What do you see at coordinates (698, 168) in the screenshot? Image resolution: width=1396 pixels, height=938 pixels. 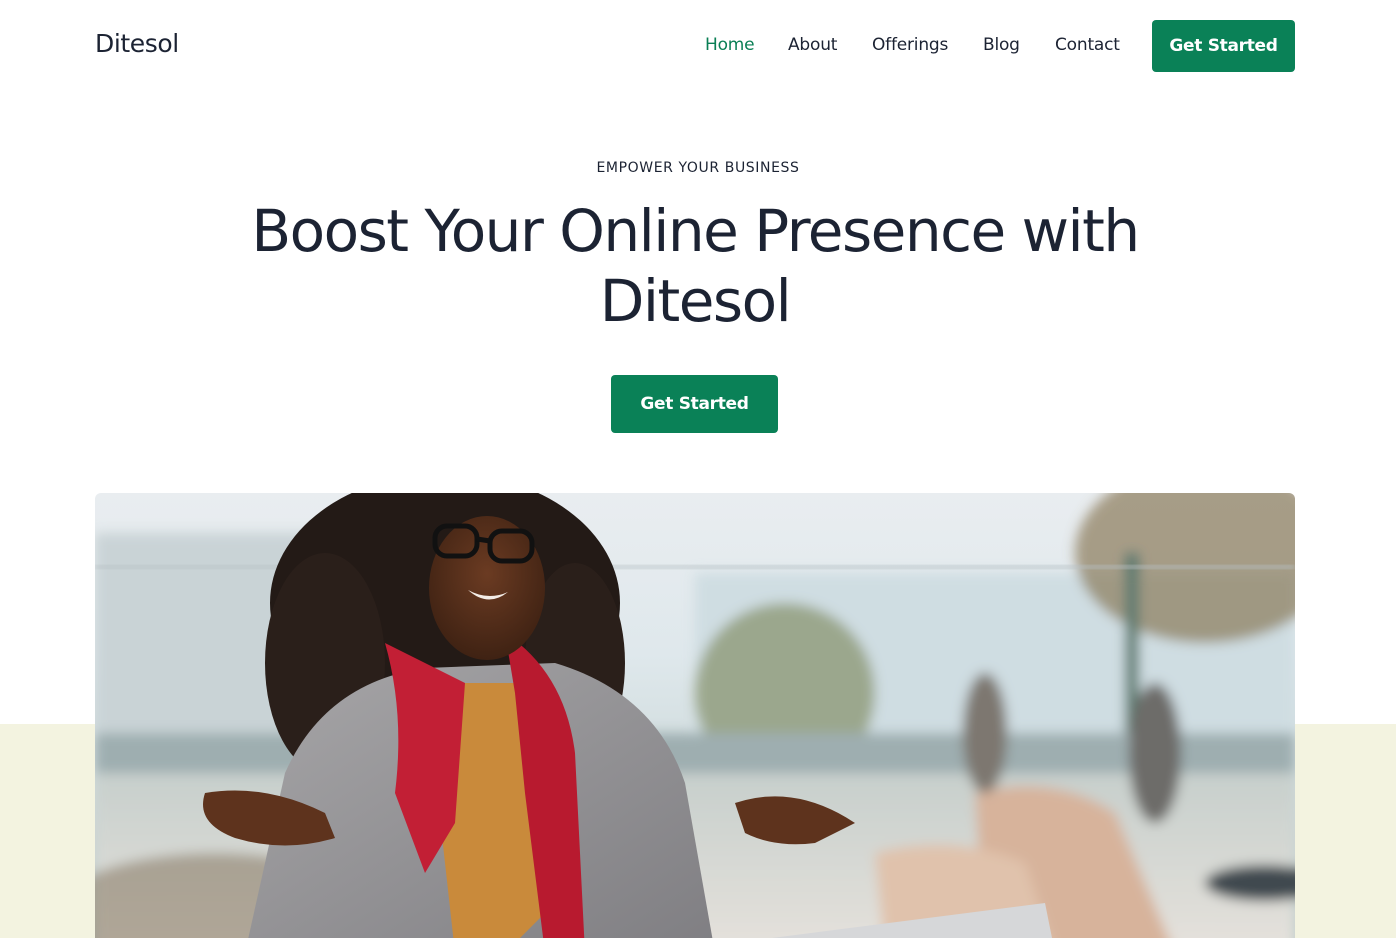 I see `hero-eyebrow: EMPOWER YOUR BUSINESS` at bounding box center [698, 168].